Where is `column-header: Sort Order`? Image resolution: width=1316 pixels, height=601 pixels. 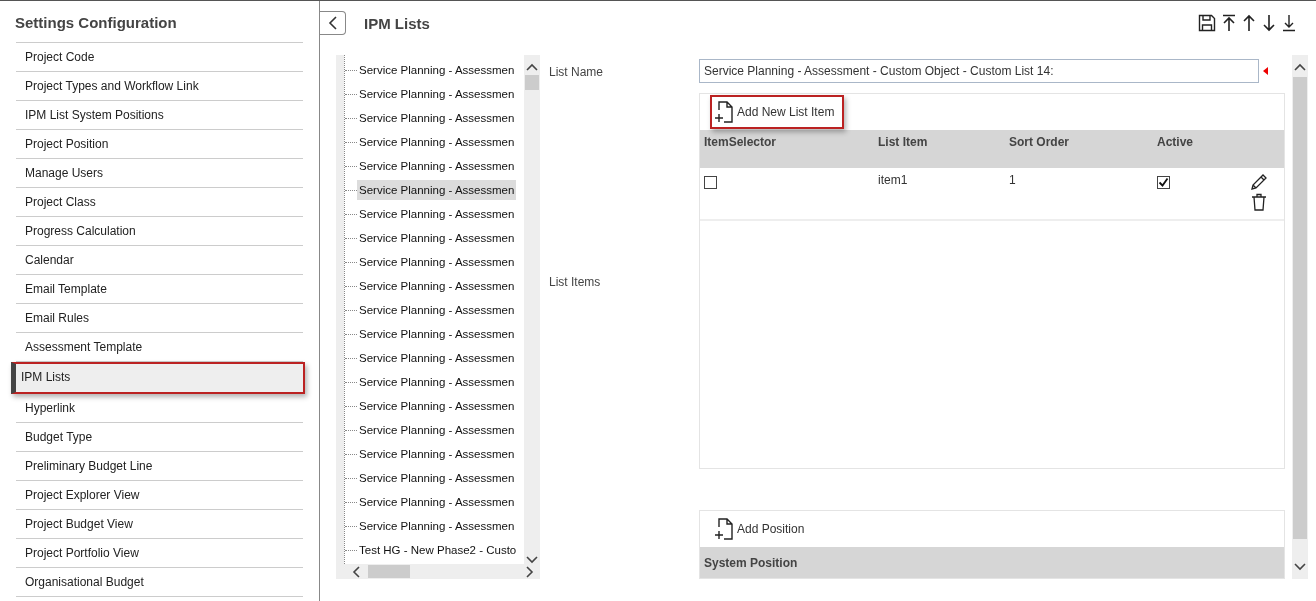 column-header: Sort Order is located at coordinates (1039, 142).